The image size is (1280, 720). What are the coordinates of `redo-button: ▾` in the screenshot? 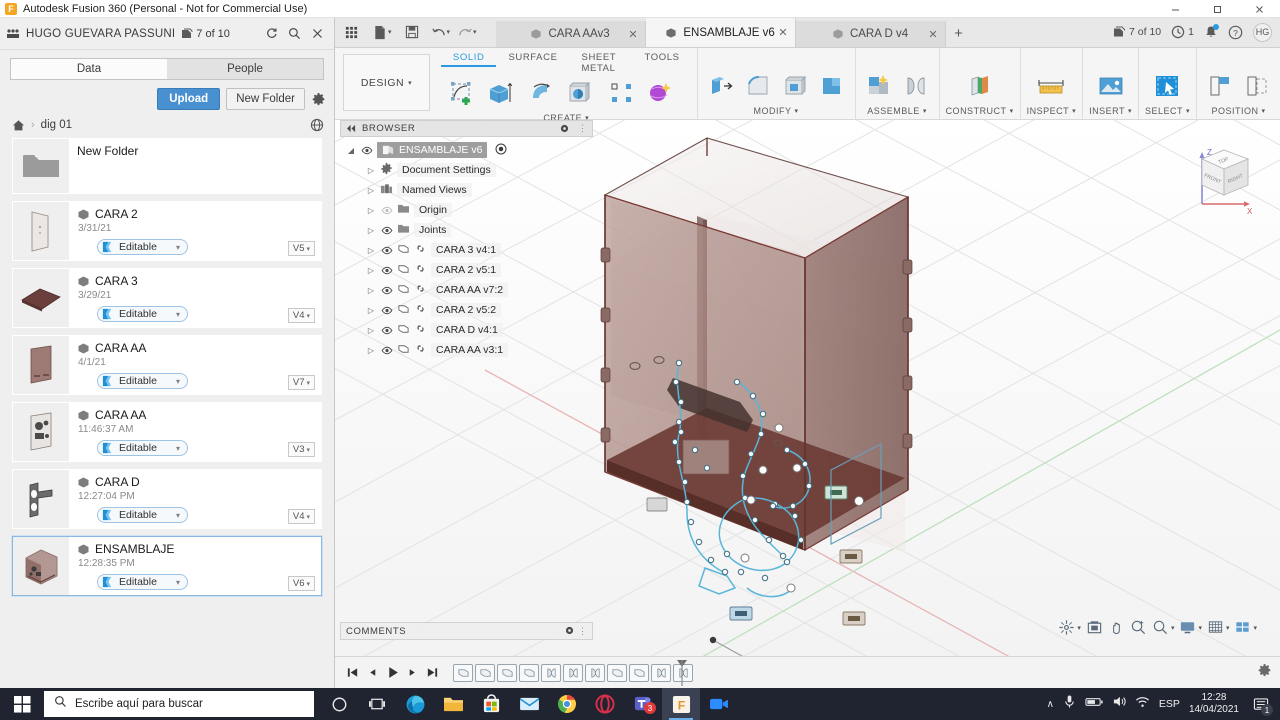 It's located at (467, 32).